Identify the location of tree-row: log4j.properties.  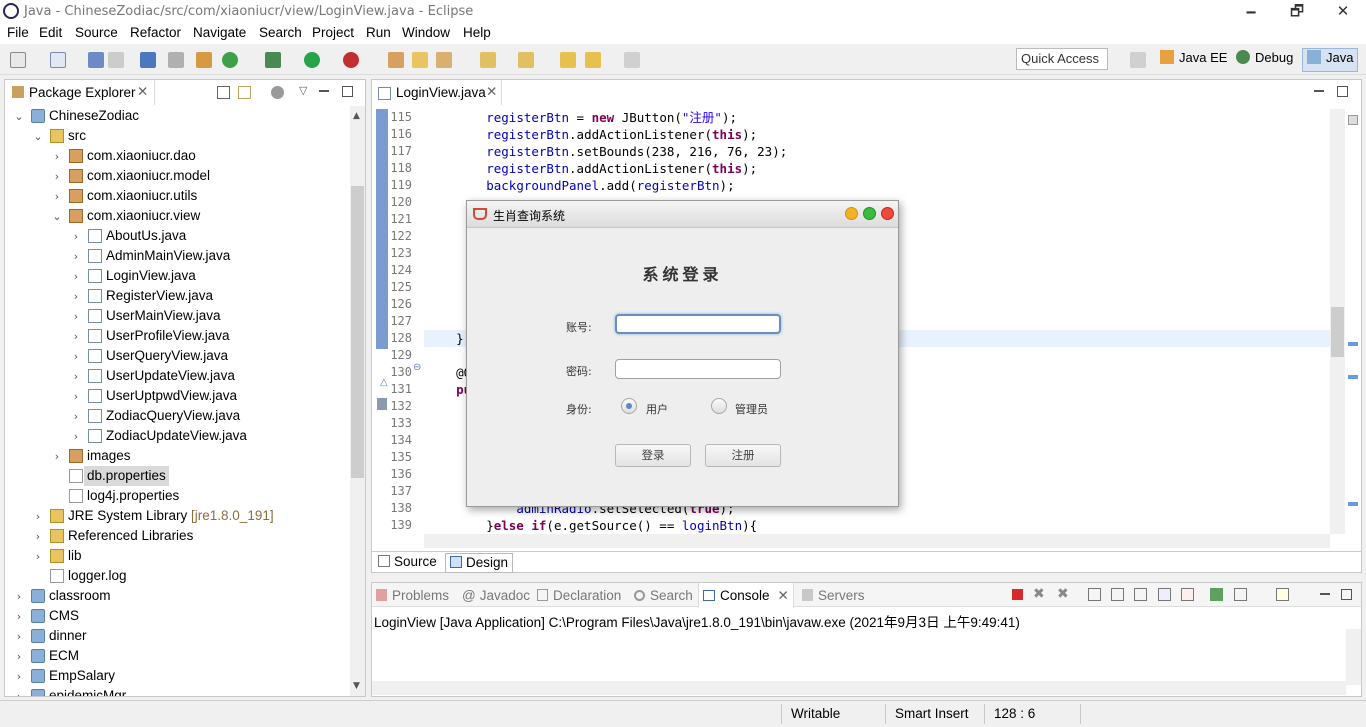
(177, 496).